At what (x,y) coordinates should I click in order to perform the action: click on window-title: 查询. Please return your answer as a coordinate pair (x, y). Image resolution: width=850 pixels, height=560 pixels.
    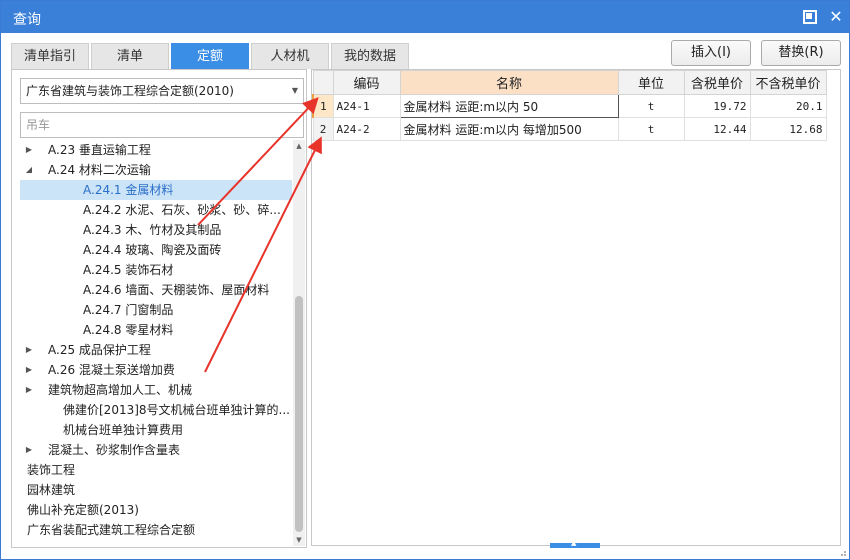
    Looking at the image, I should click on (27, 20).